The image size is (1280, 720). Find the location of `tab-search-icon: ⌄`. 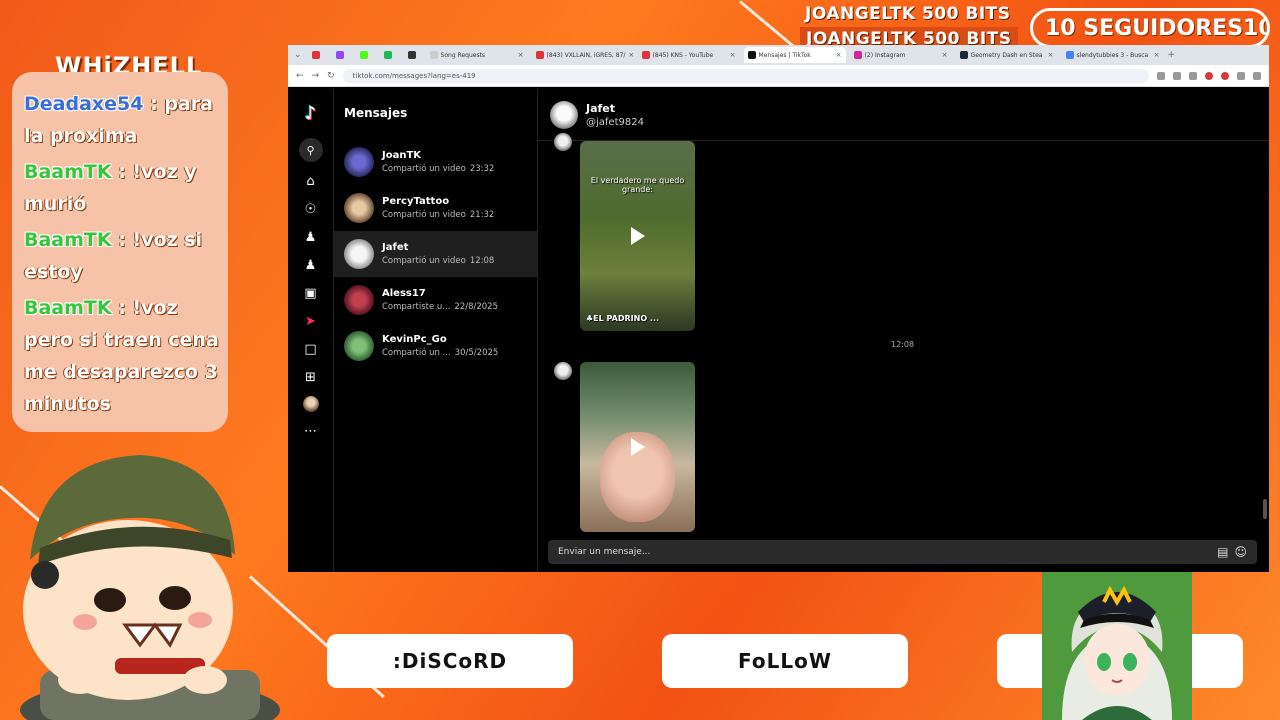

tab-search-icon: ⌄ is located at coordinates (298, 55).